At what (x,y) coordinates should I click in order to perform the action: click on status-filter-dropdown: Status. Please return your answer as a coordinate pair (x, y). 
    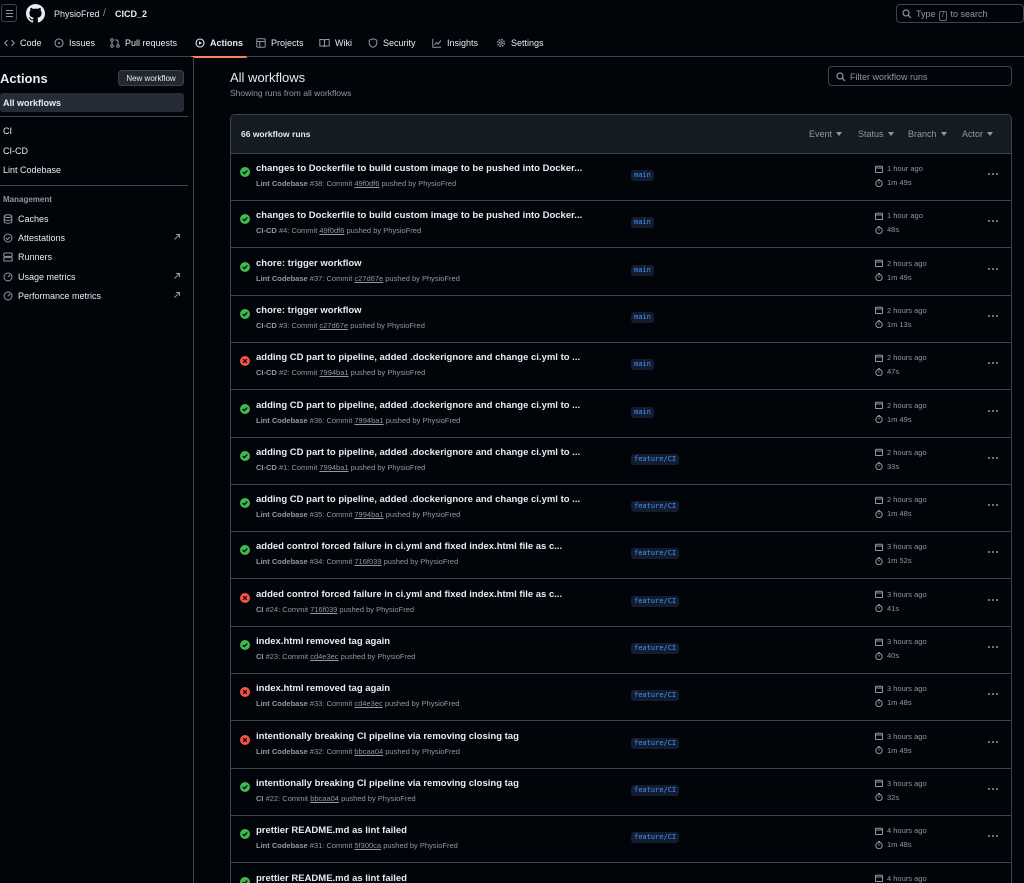
    Looking at the image, I should click on (876, 134).